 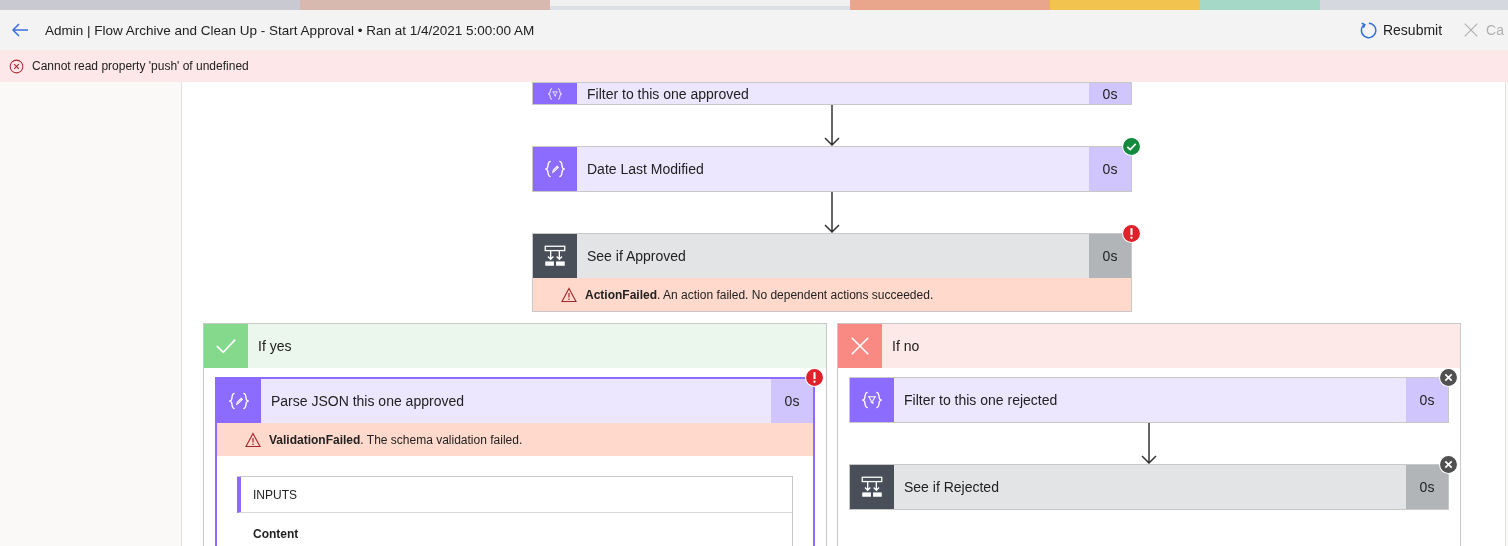 I want to click on action-card: Parse JSON this one approved 0s ValidationFailed. The schema validation failed. INPUTS Content, so click(x=515, y=461).